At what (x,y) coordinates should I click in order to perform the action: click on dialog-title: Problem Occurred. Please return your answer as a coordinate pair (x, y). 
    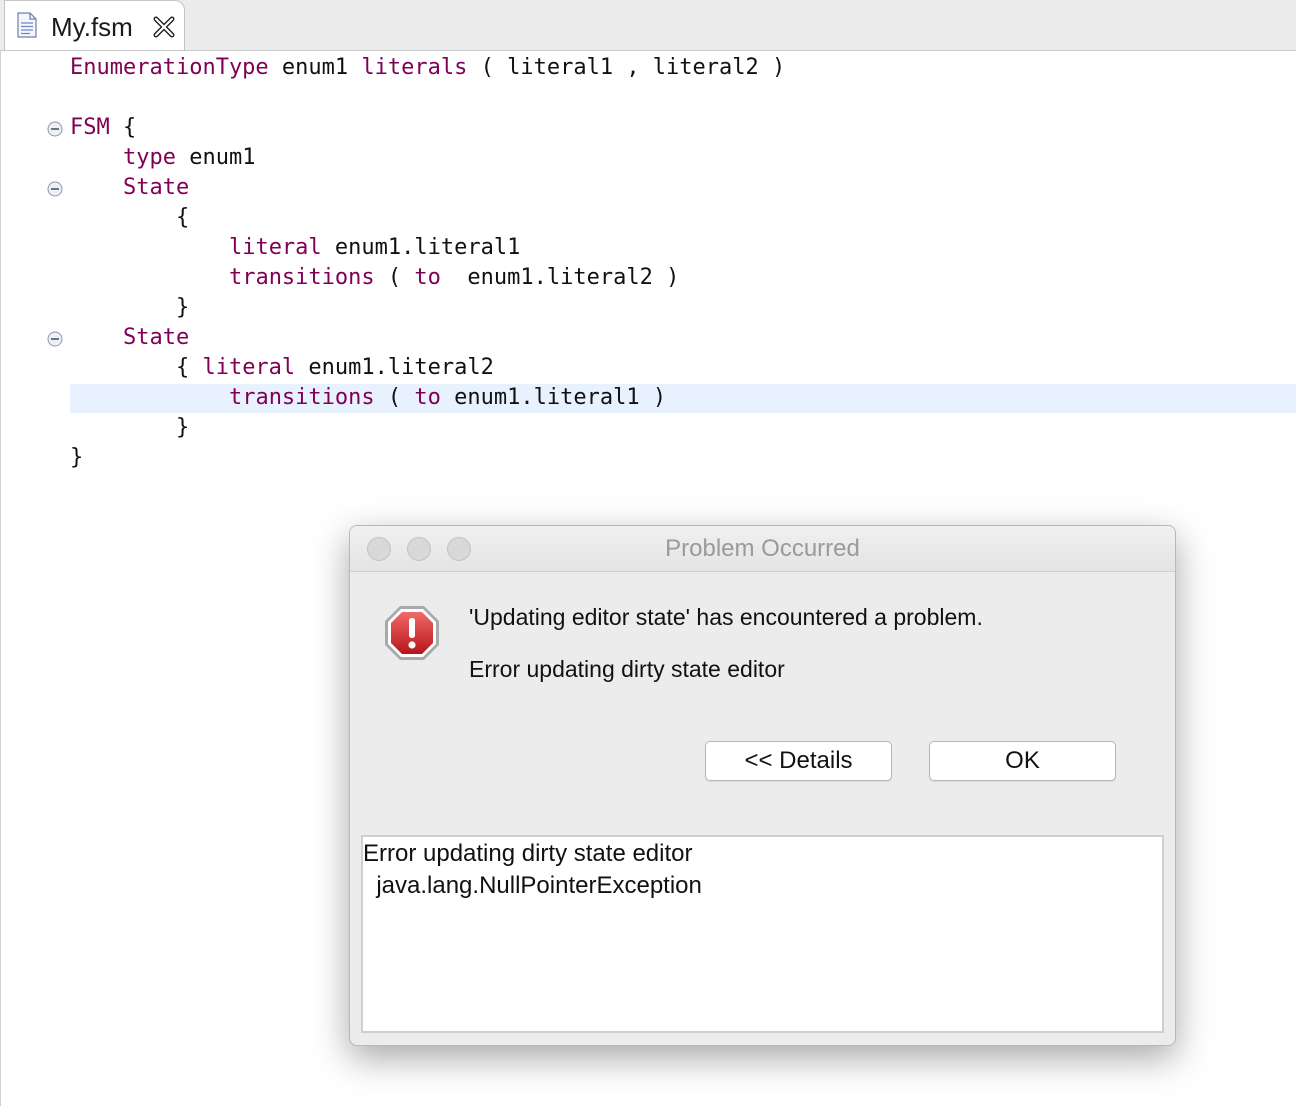
    Looking at the image, I should click on (762, 548).